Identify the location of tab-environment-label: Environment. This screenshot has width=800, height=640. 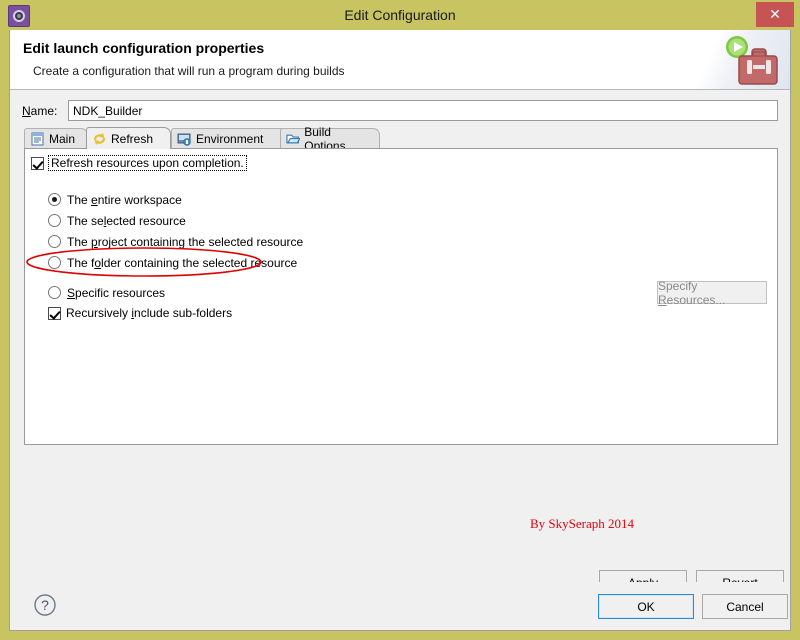
(230, 139).